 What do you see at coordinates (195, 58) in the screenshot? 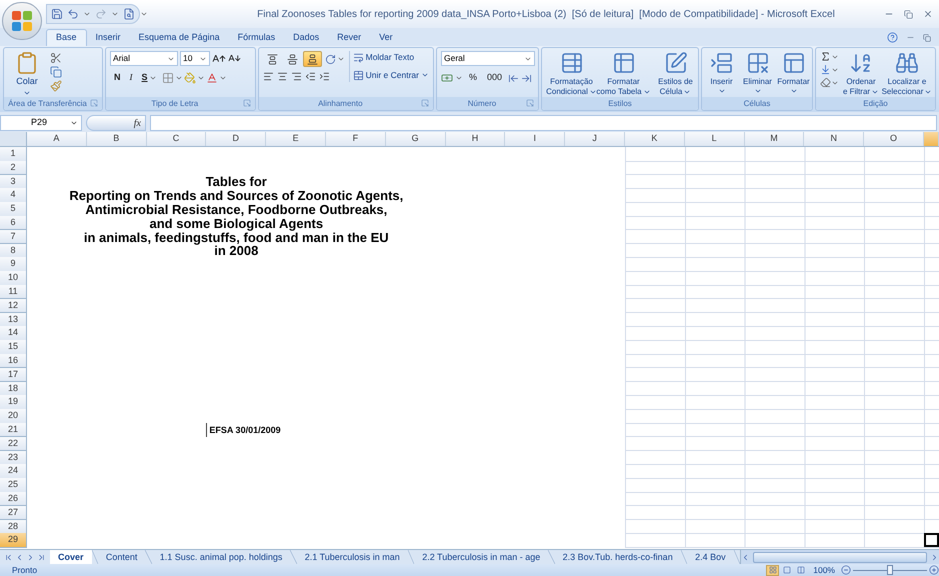
I see `font-size-field: 10` at bounding box center [195, 58].